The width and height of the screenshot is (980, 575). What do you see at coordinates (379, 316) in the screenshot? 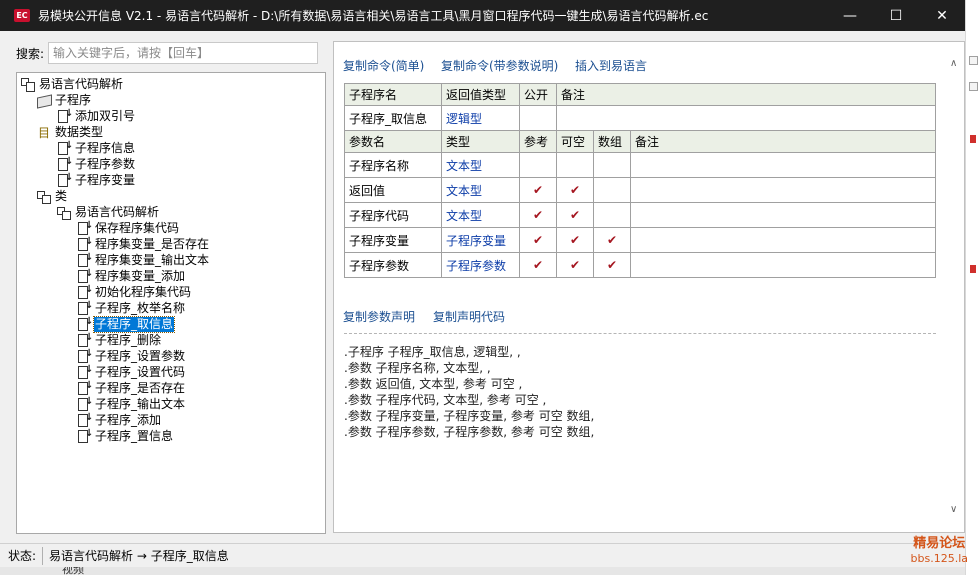
I see `copy-param-declaration-link: 复制参数声明` at bounding box center [379, 316].